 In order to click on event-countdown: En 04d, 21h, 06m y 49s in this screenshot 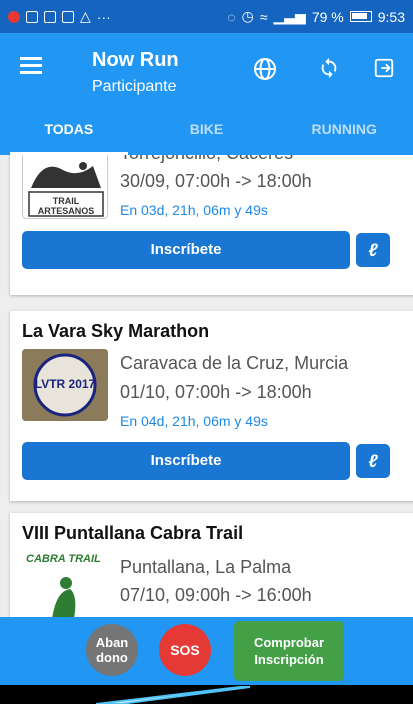, I will do `click(194, 421)`.